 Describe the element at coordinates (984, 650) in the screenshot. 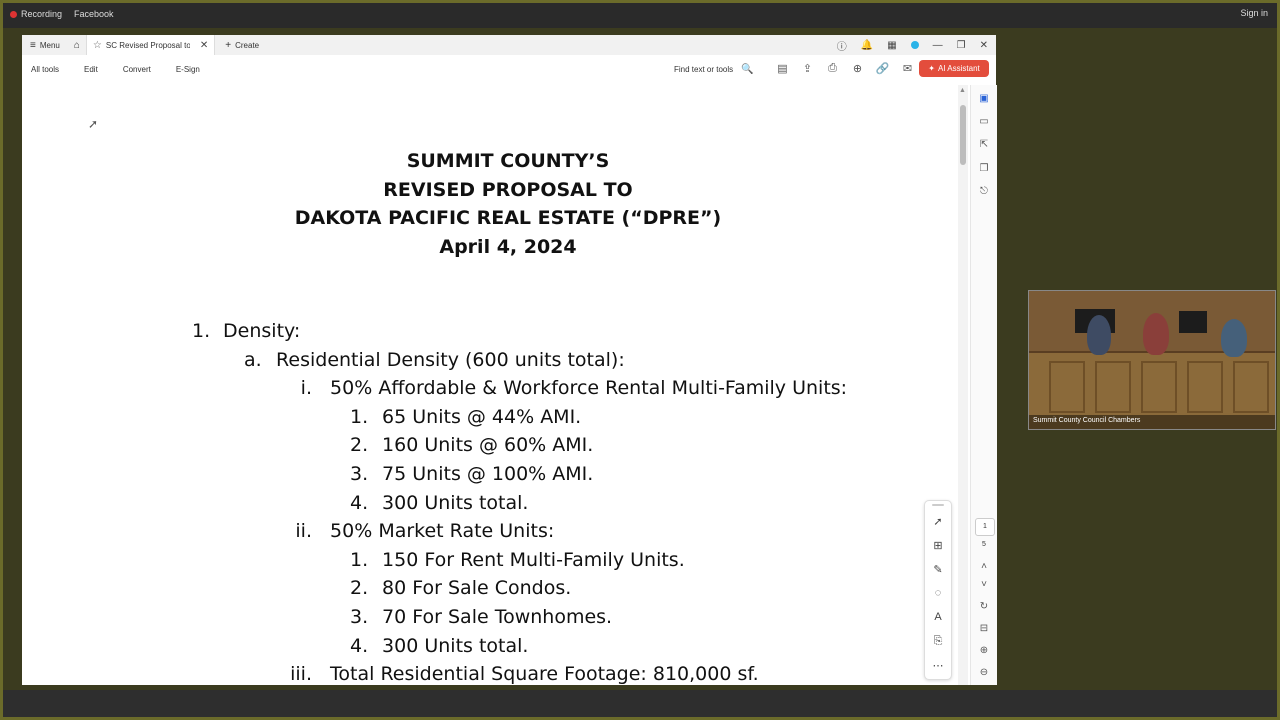

I see `zoom-in-icon: ⊕` at that location.